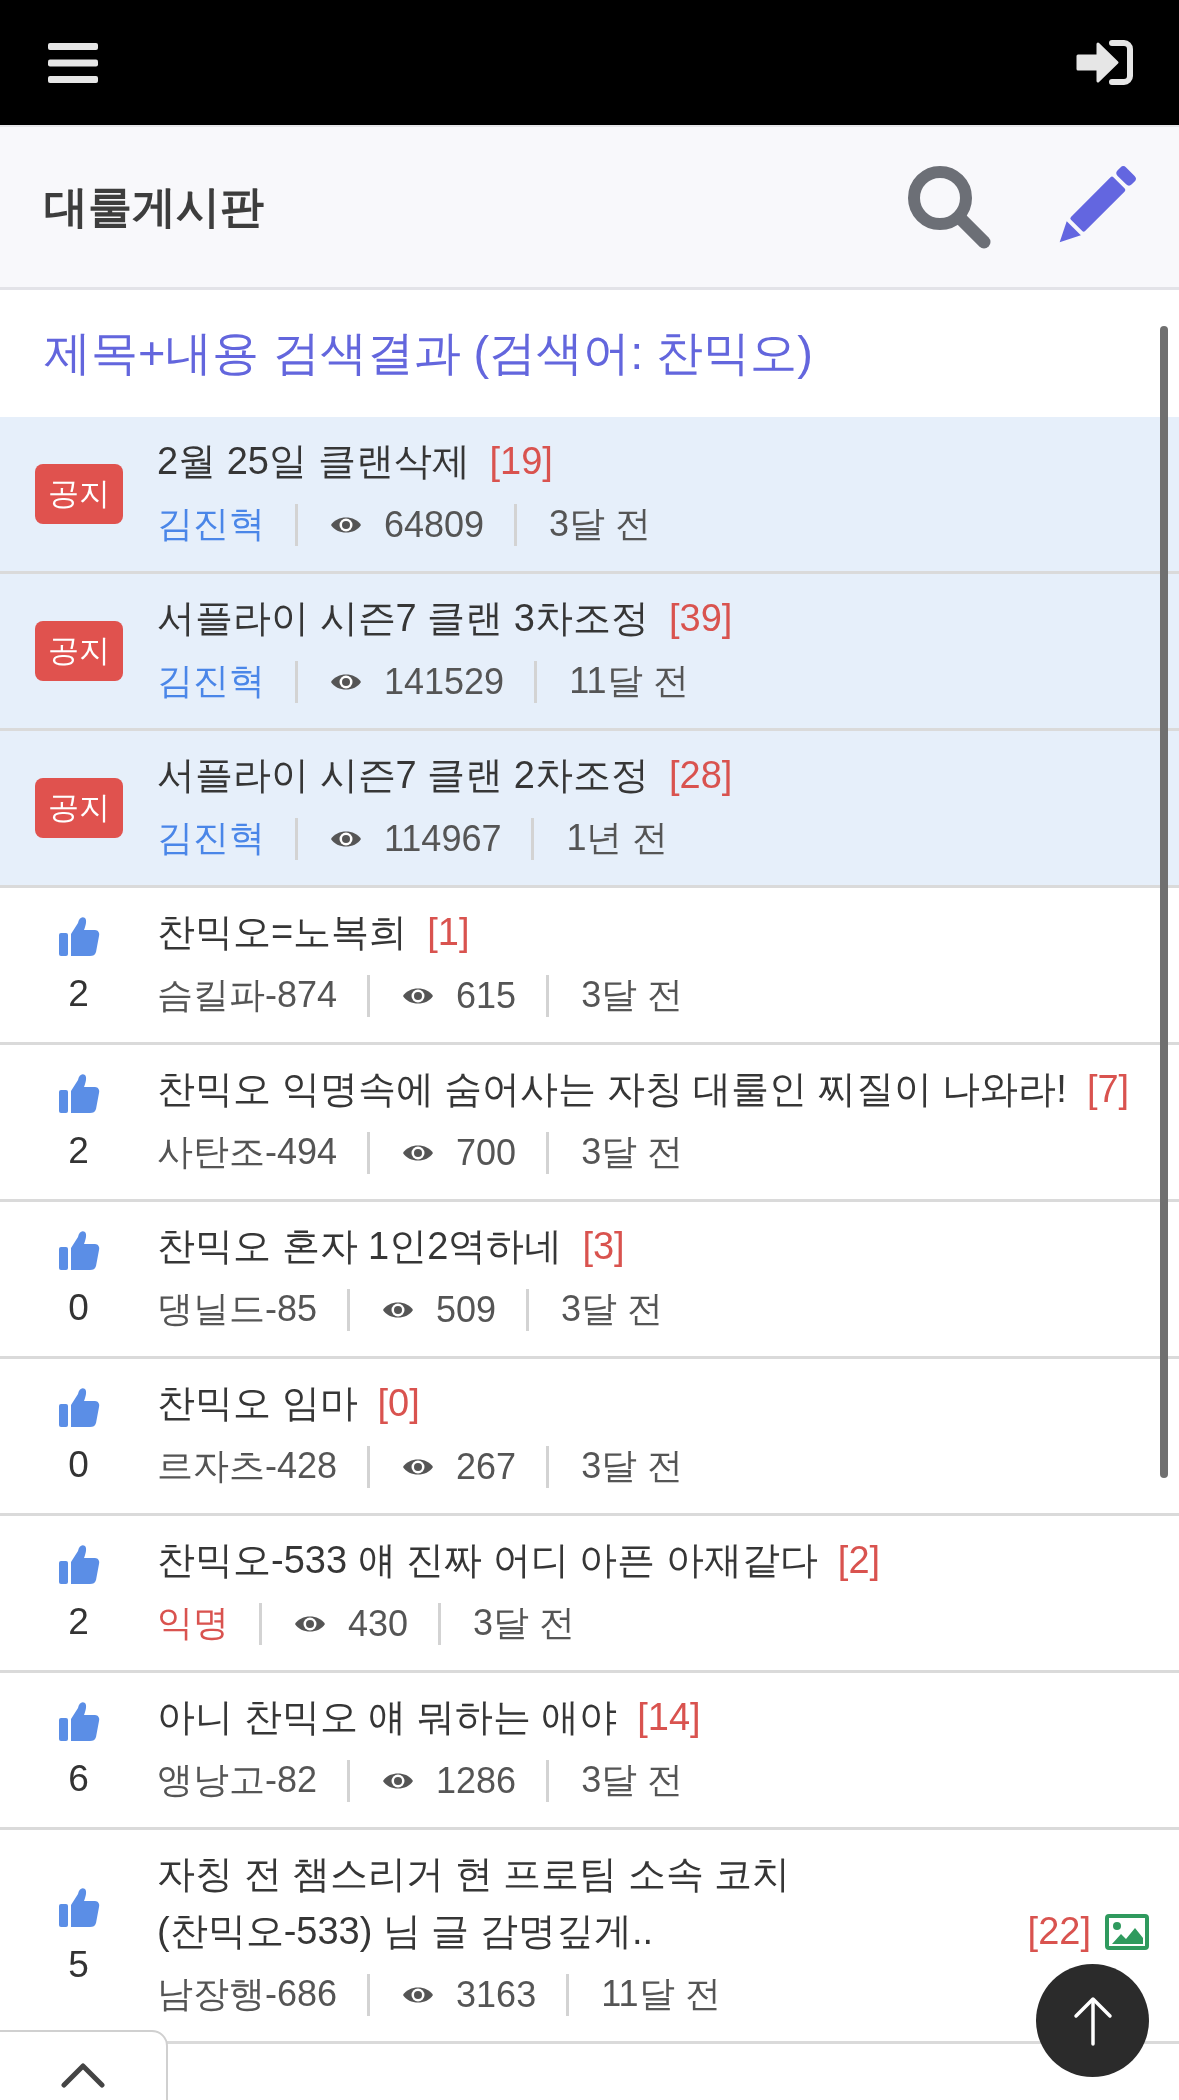 The width and height of the screenshot is (1179, 2100). What do you see at coordinates (589, 652) in the screenshot?
I see `post-row: 공지 서플라이 시즌7 클랜 3차조정 [39] 김진혁 141529 11달 전` at bounding box center [589, 652].